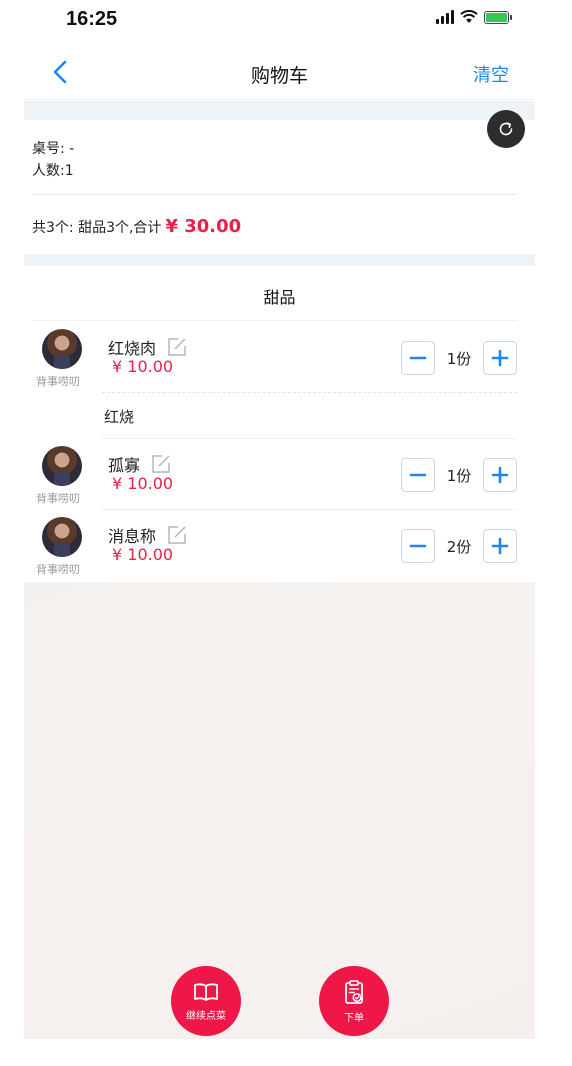 The image size is (572, 1066). I want to click on item-name-row: 红烧肉, so click(148, 347).